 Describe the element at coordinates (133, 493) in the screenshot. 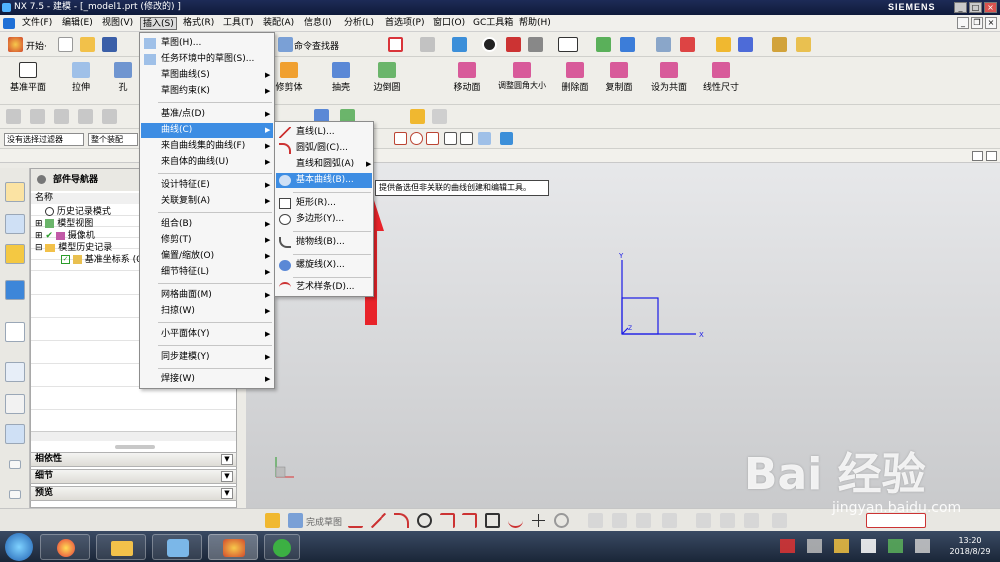

I see `preview-section: 预览 ▼` at that location.